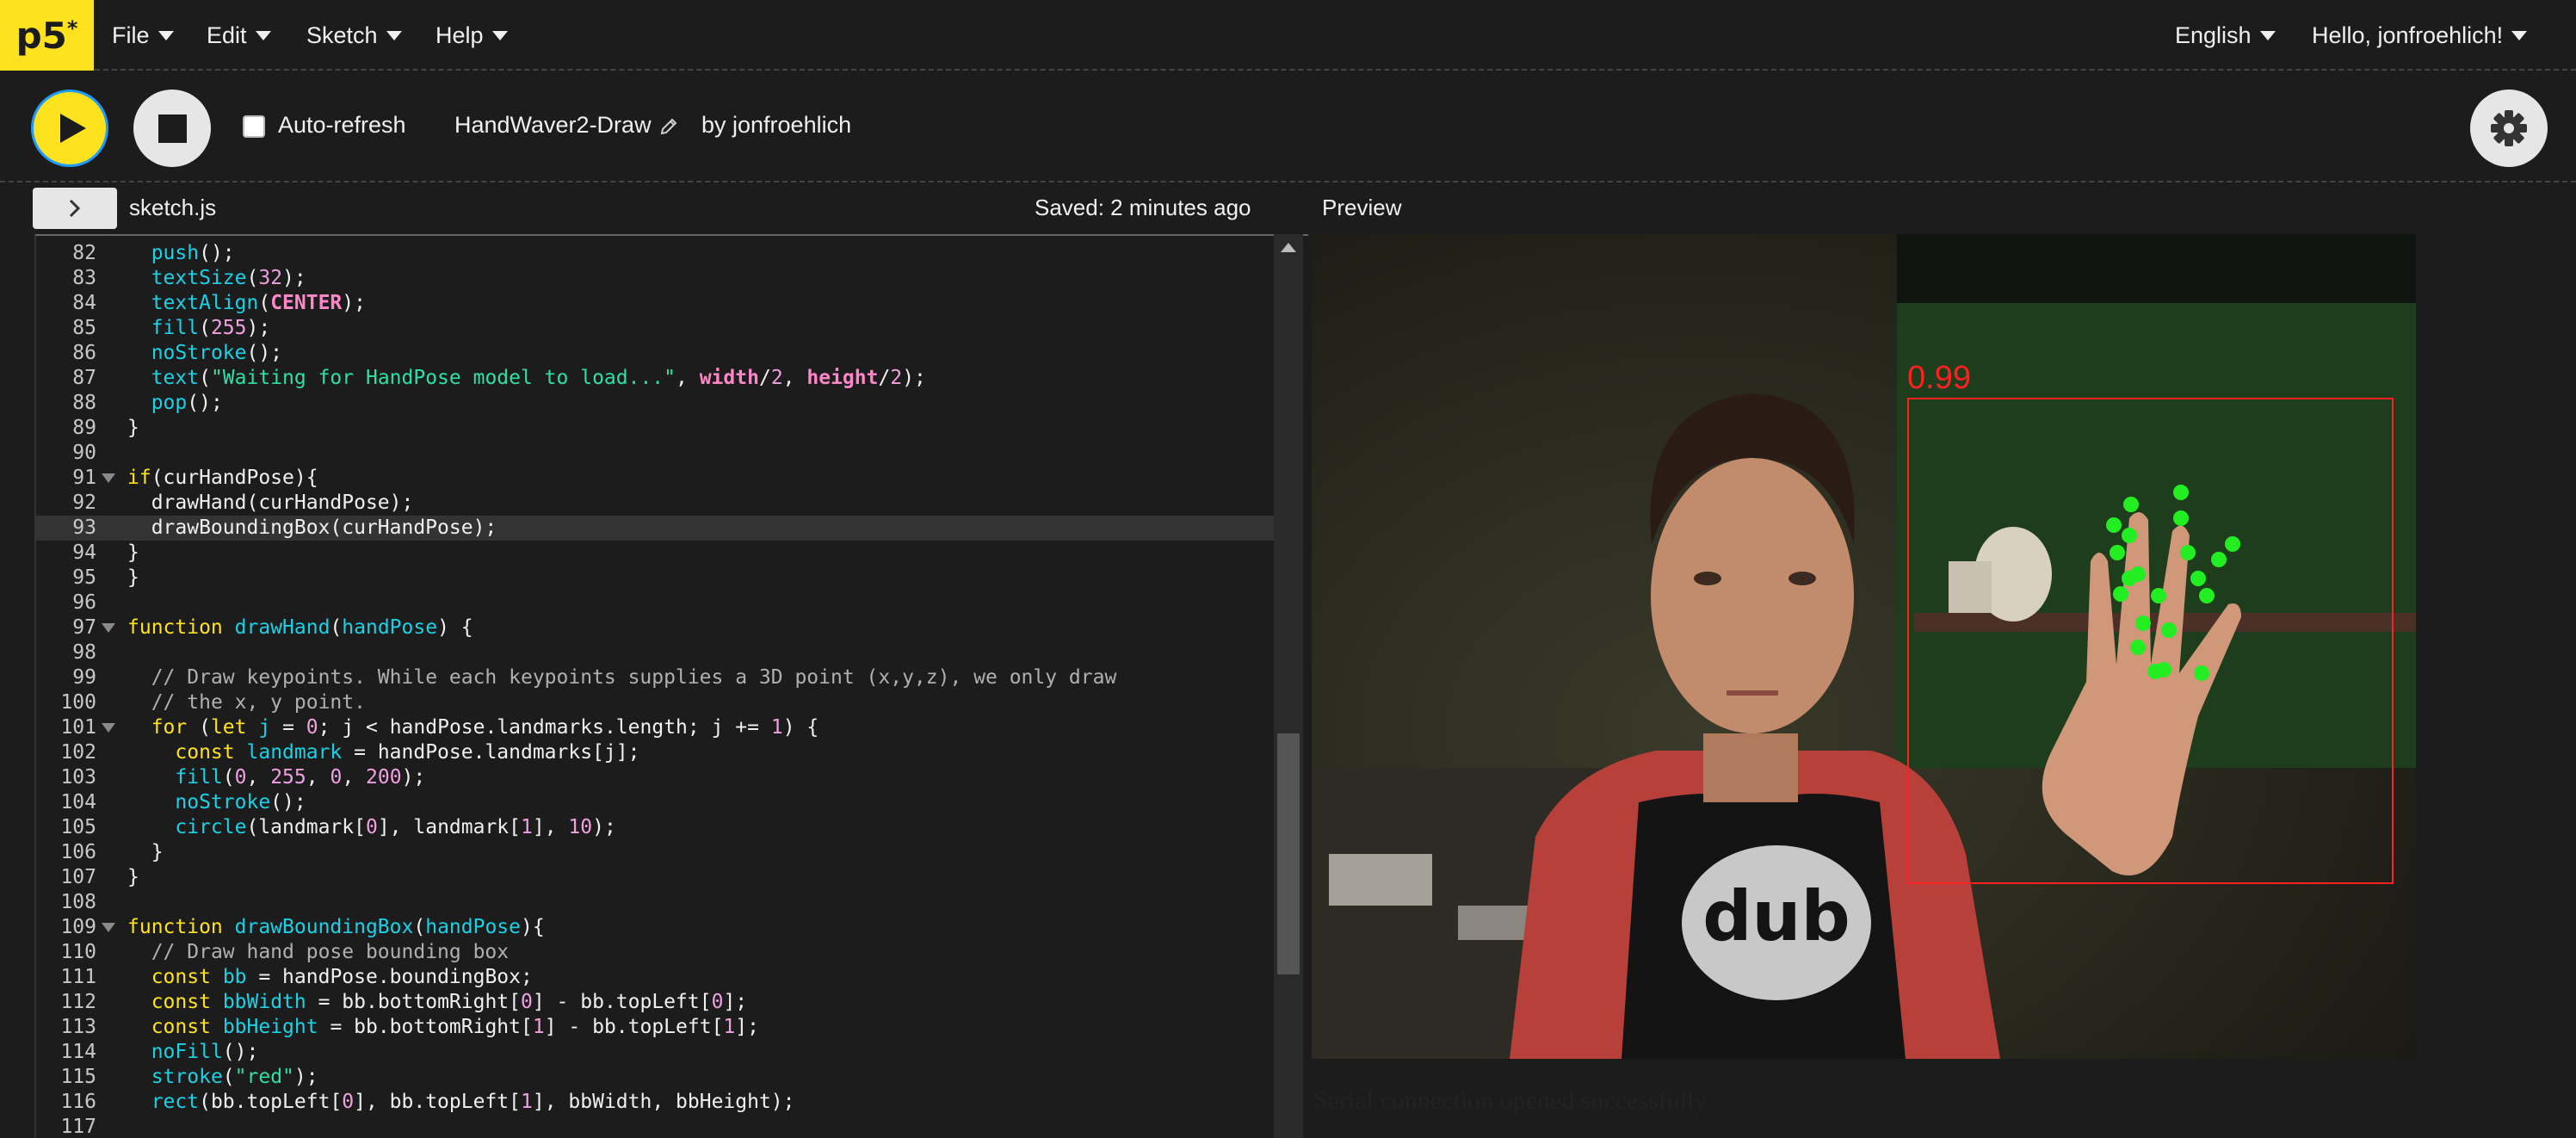 The height and width of the screenshot is (1138, 2576). I want to click on gear-icon, so click(2509, 128).